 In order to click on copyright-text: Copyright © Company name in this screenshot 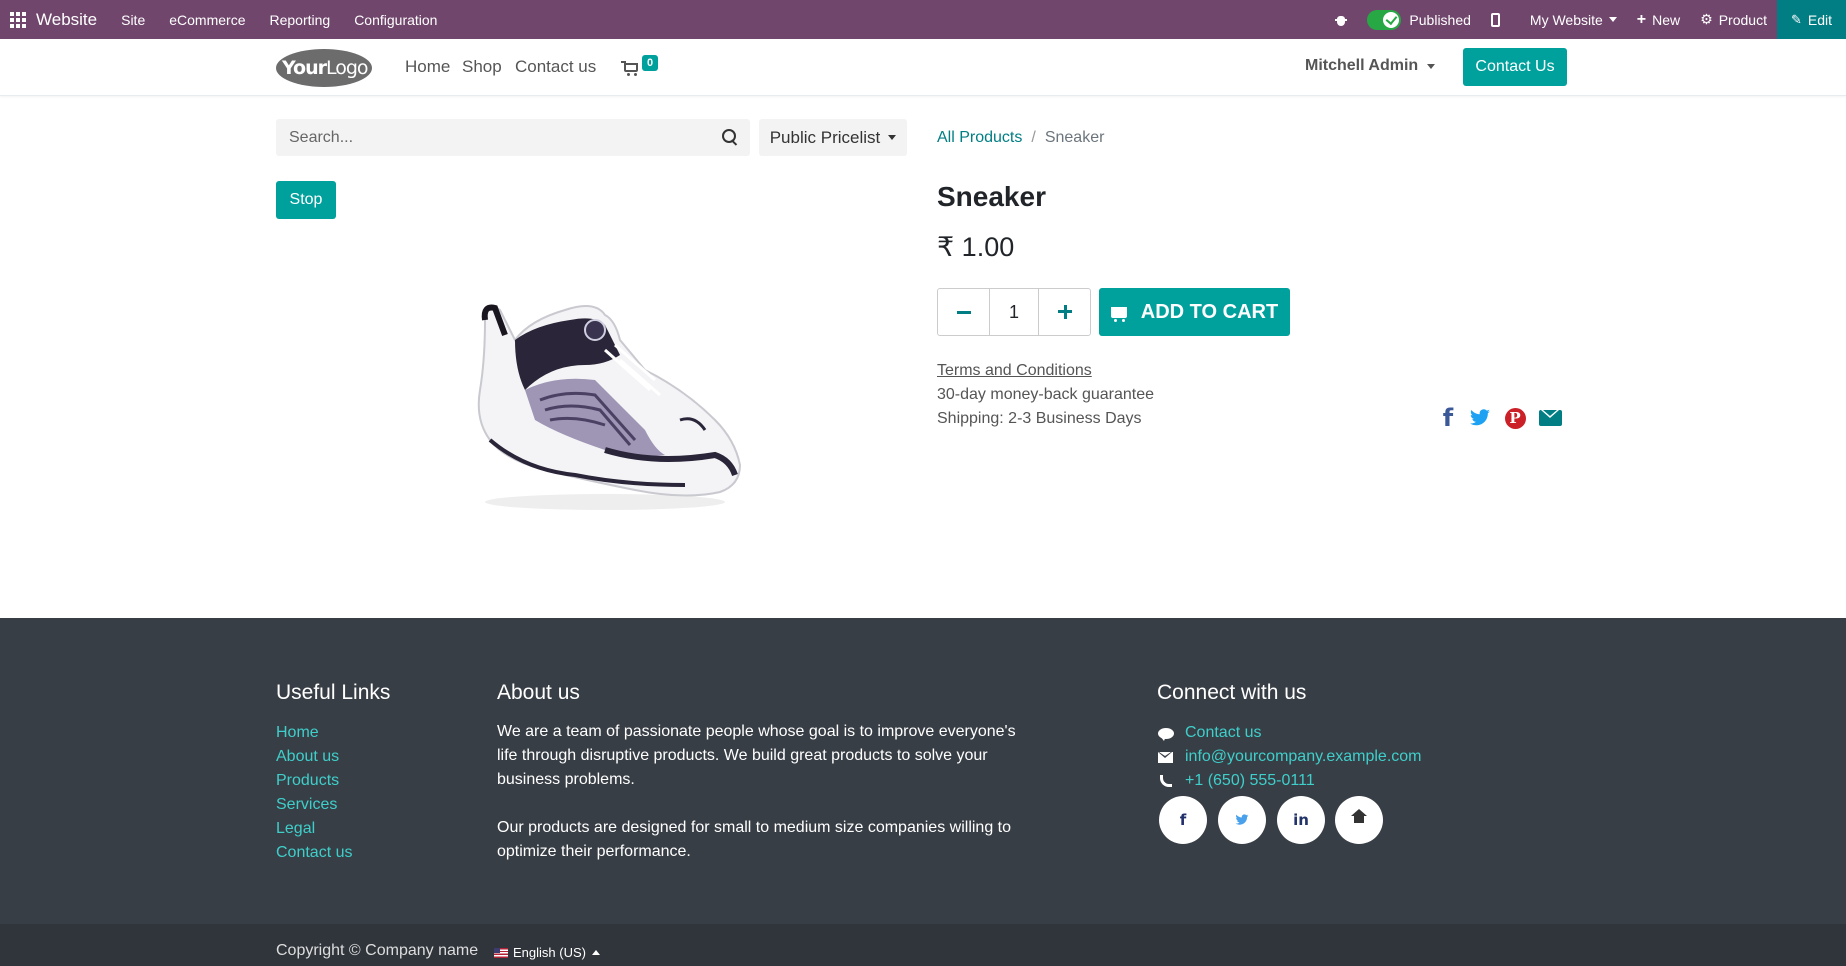, I will do `click(377, 950)`.